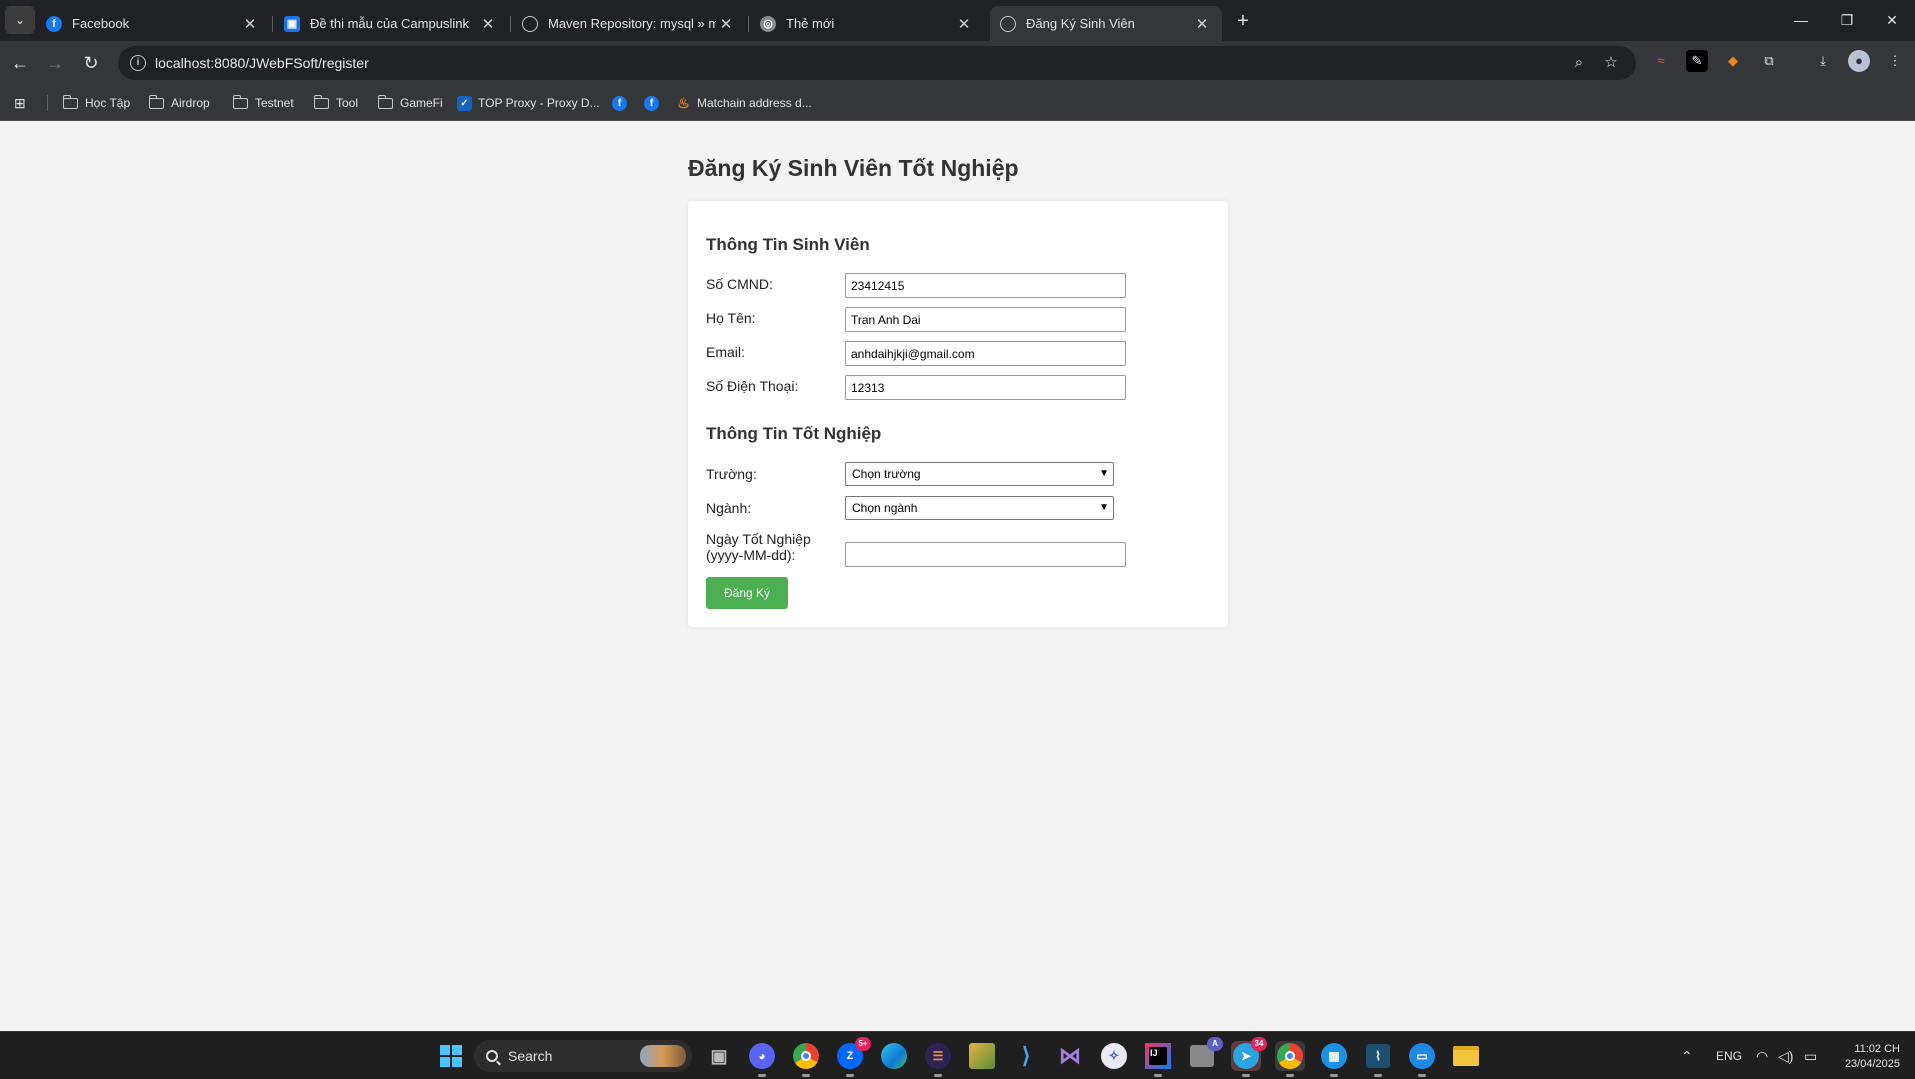 This screenshot has height=1079, width=1915. What do you see at coordinates (747, 593) in the screenshot?
I see `register-button: Đăng Ký` at bounding box center [747, 593].